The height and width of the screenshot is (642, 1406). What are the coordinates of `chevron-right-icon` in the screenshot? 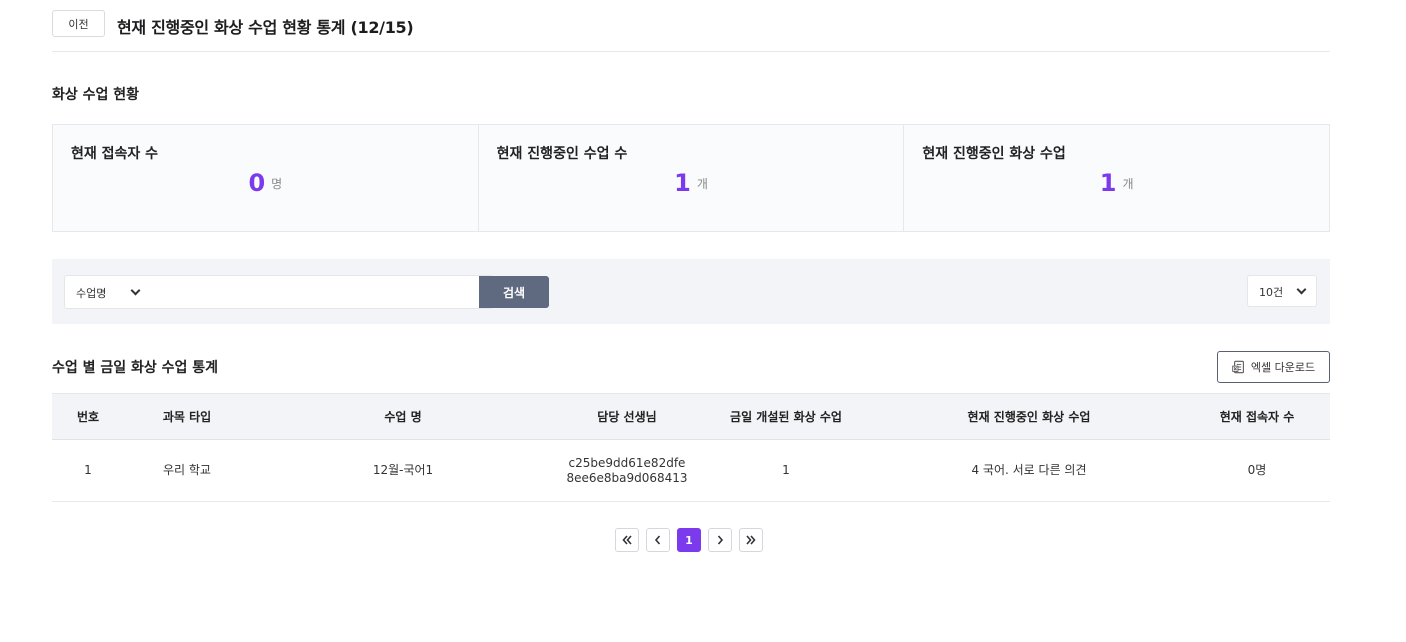 It's located at (720, 540).